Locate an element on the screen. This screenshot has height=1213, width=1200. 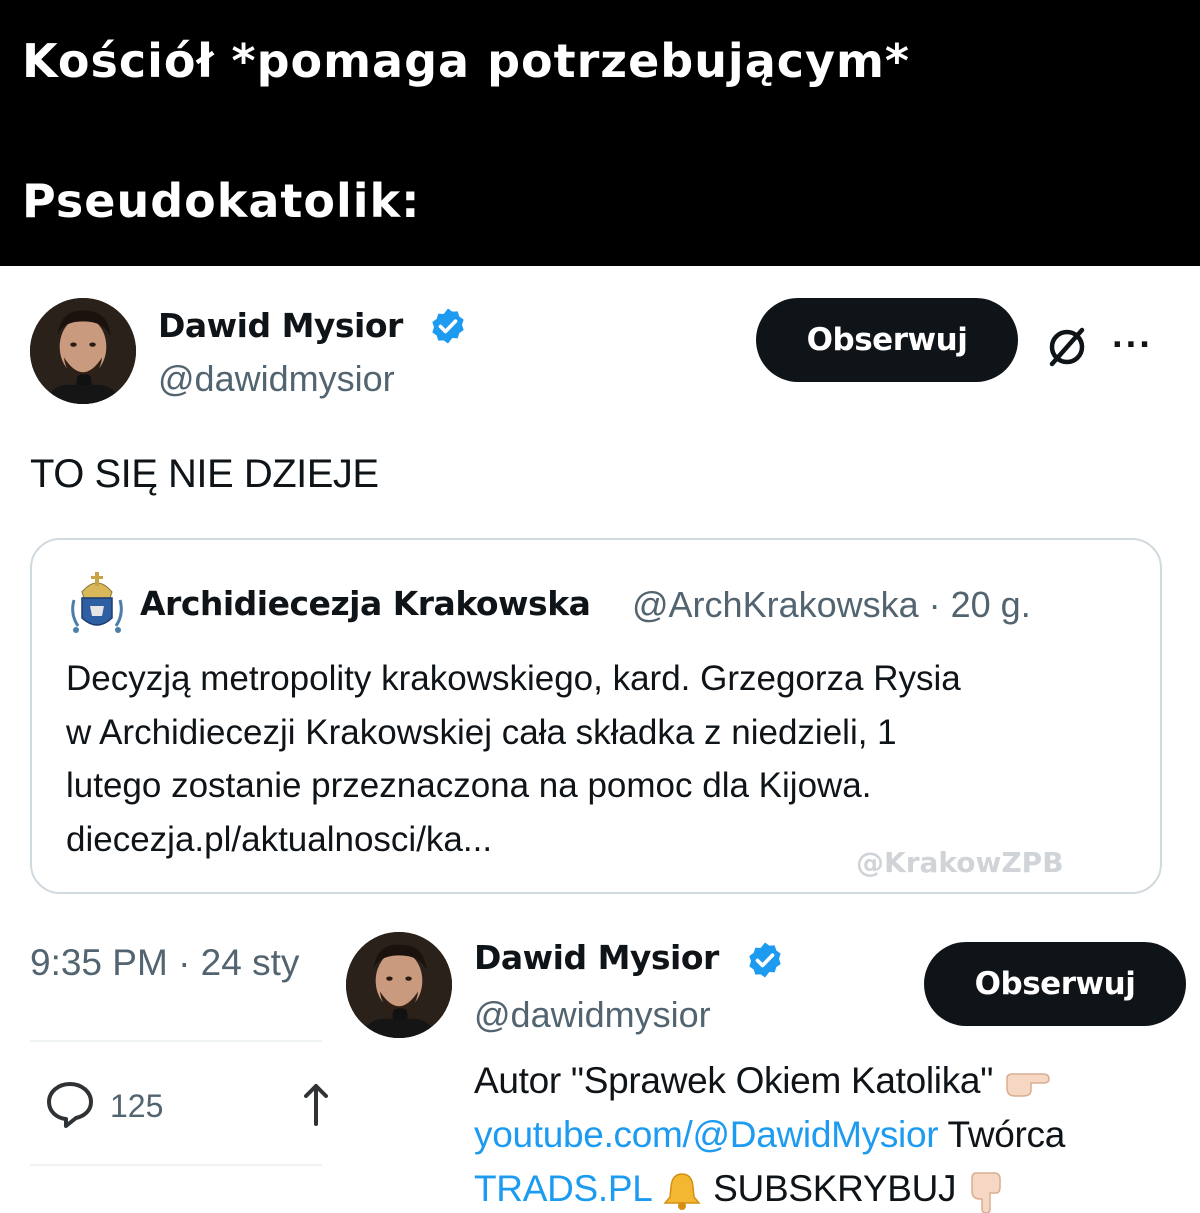
share-icon is located at coordinates (316, 1104).